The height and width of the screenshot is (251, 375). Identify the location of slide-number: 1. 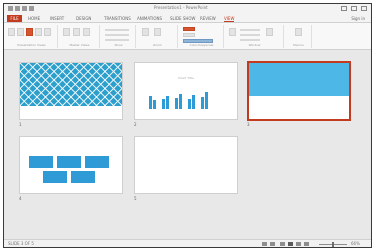
(20, 124).